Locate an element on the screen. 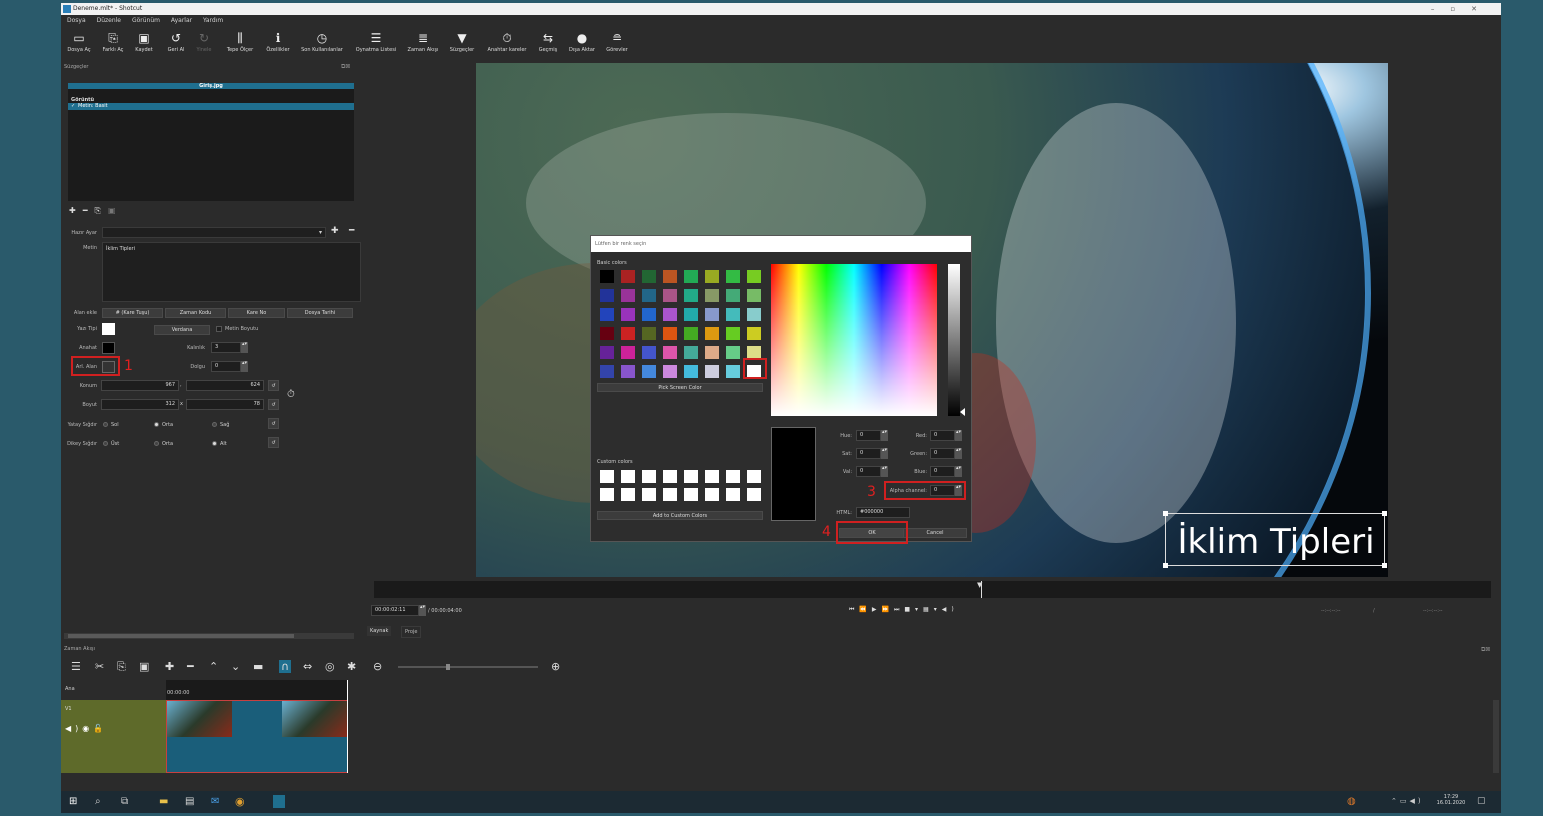 This screenshot has width=1543, height=816. pick-screen-color-button: Pick Screen Color is located at coordinates (680, 387).